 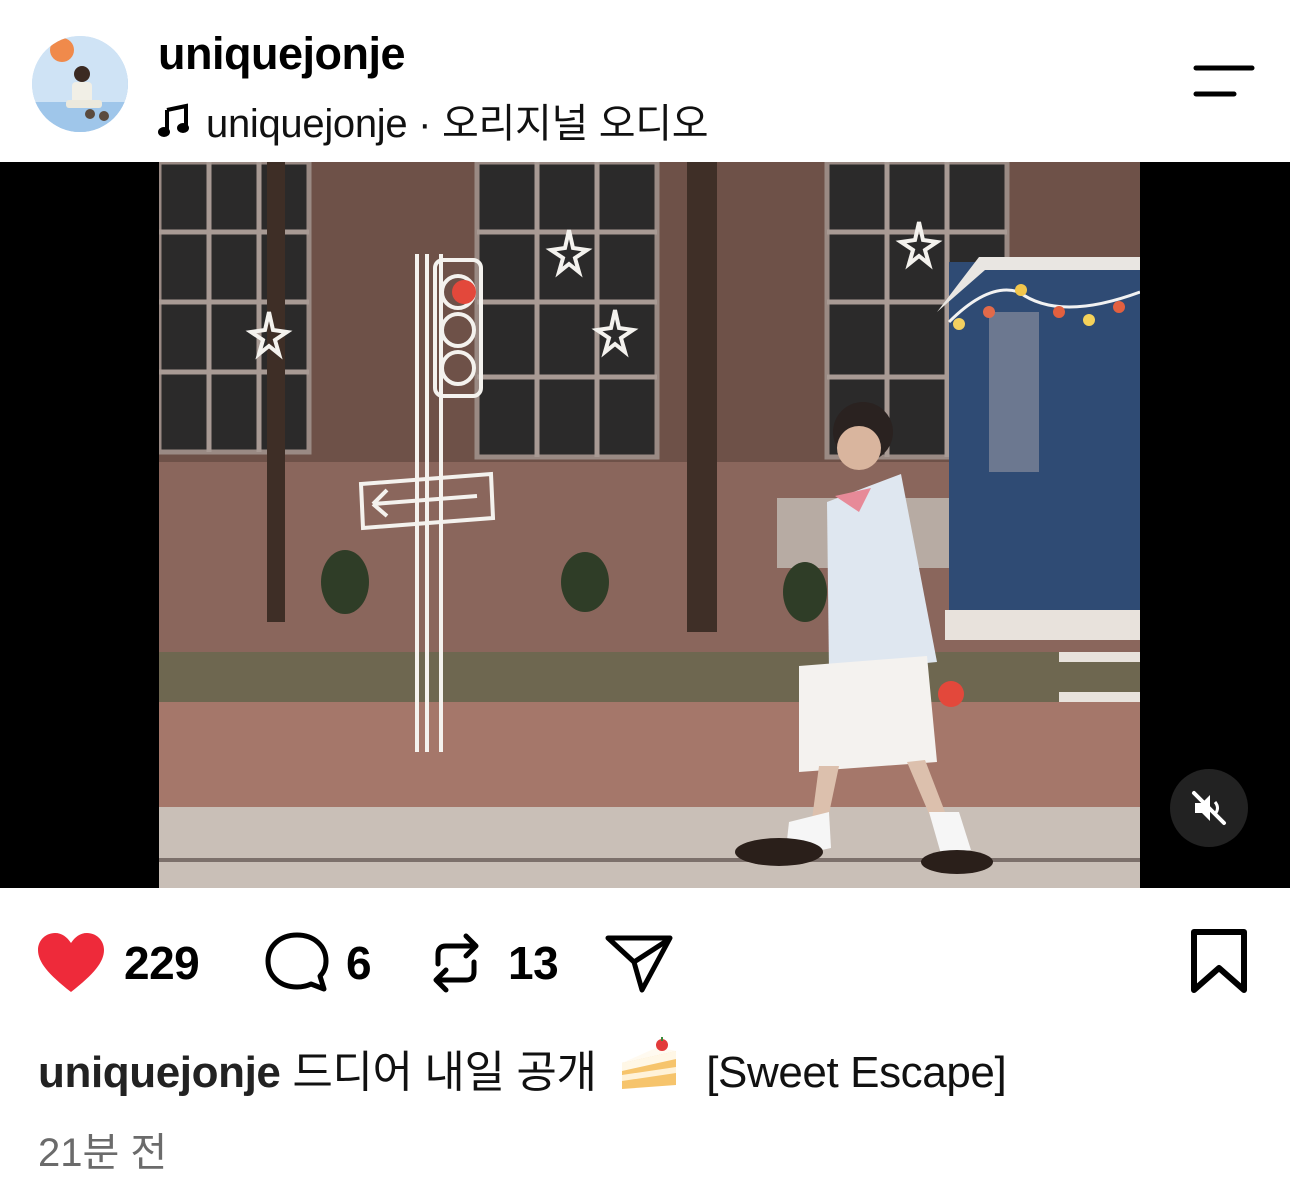 I want to click on caption: uniquejonje 드디어 내일 공개 [Sweet Escape], so click(x=522, y=1068).